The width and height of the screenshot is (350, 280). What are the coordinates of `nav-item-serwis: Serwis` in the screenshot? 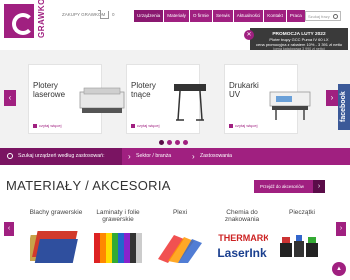 It's located at (223, 16).